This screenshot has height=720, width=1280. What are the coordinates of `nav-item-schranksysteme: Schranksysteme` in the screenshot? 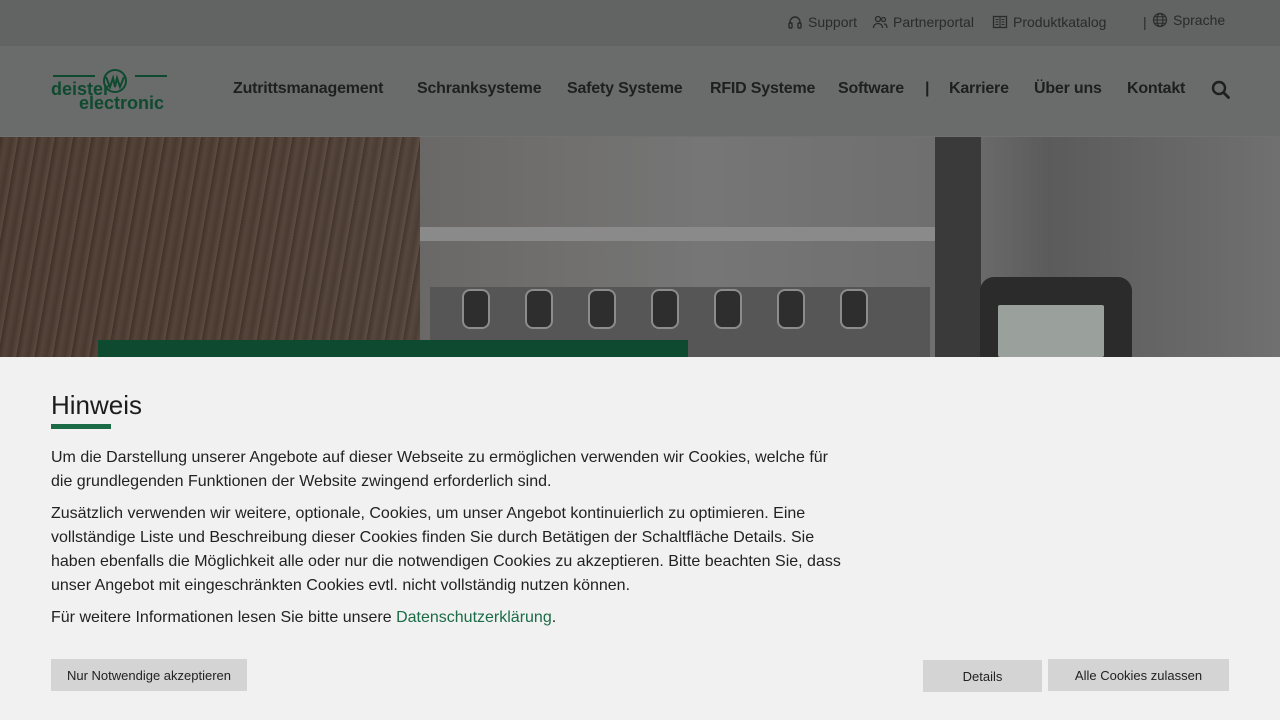 It's located at (479, 89).